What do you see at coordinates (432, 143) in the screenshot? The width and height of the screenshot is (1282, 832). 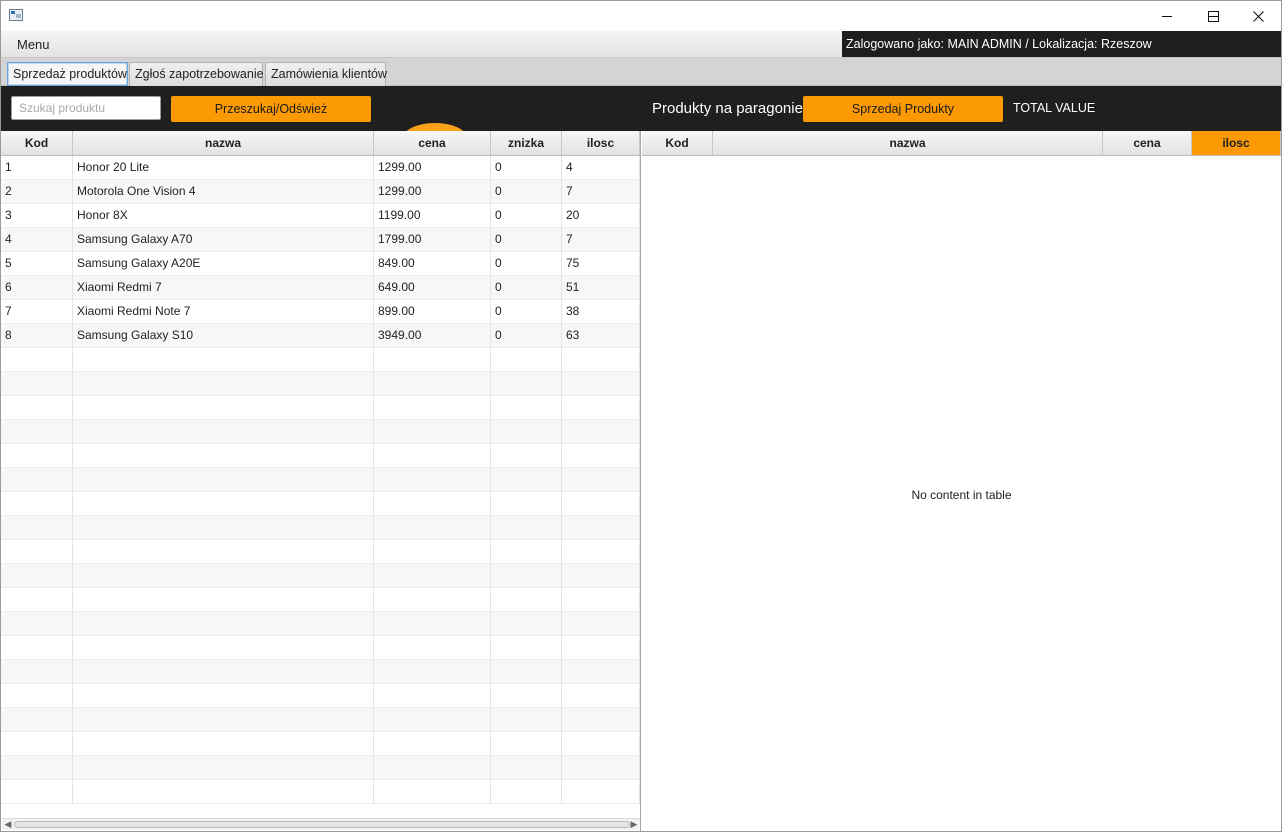 I see `column-header-cena: cena` at bounding box center [432, 143].